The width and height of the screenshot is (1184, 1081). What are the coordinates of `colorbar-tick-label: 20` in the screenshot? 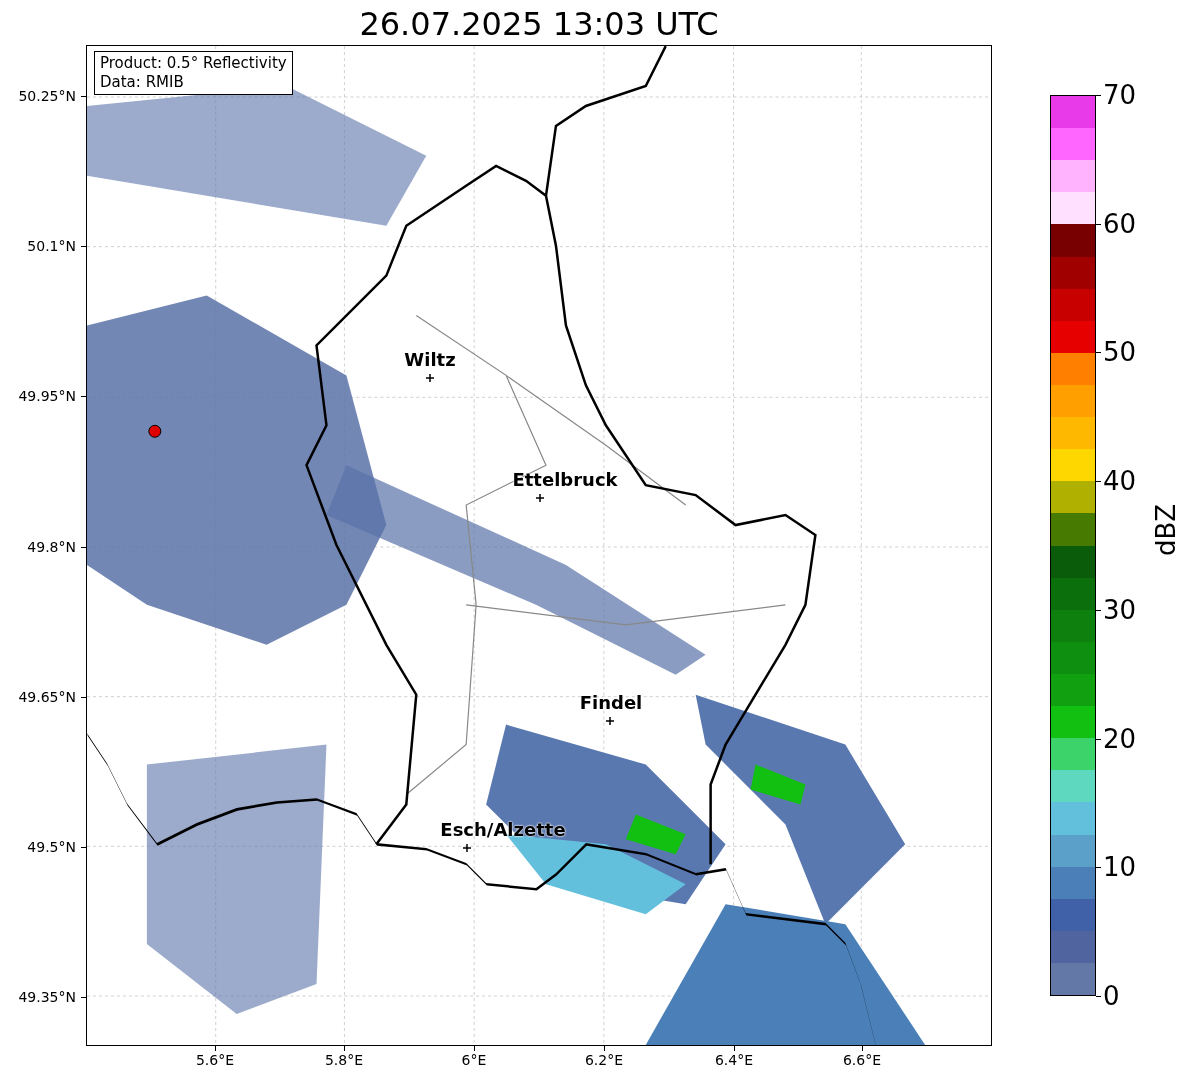 It's located at (1120, 738).